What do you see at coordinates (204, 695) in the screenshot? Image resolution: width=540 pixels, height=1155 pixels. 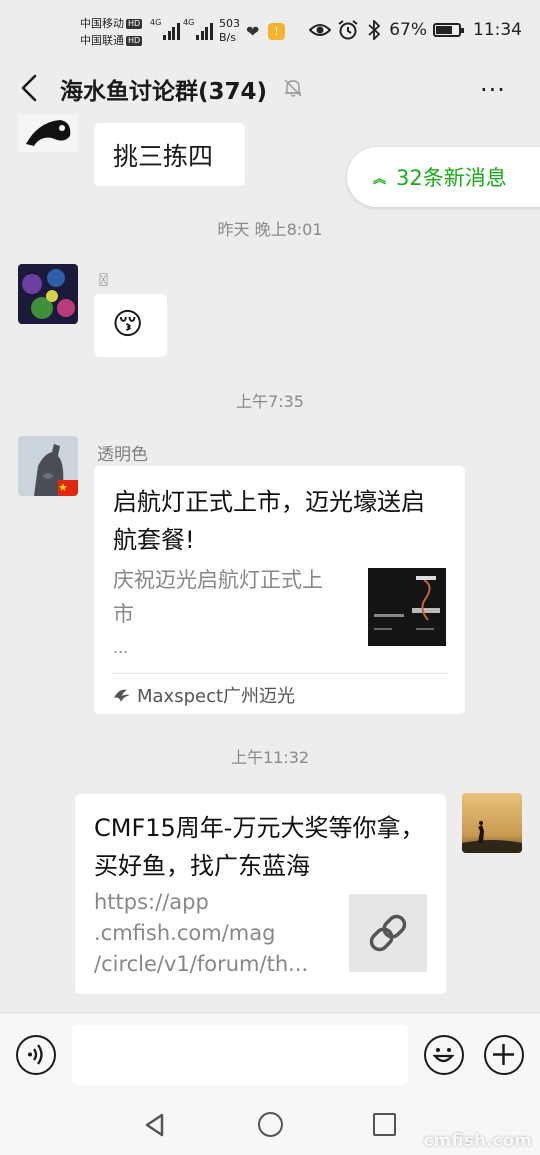 I see `card-source: Maxspect广州迈光` at bounding box center [204, 695].